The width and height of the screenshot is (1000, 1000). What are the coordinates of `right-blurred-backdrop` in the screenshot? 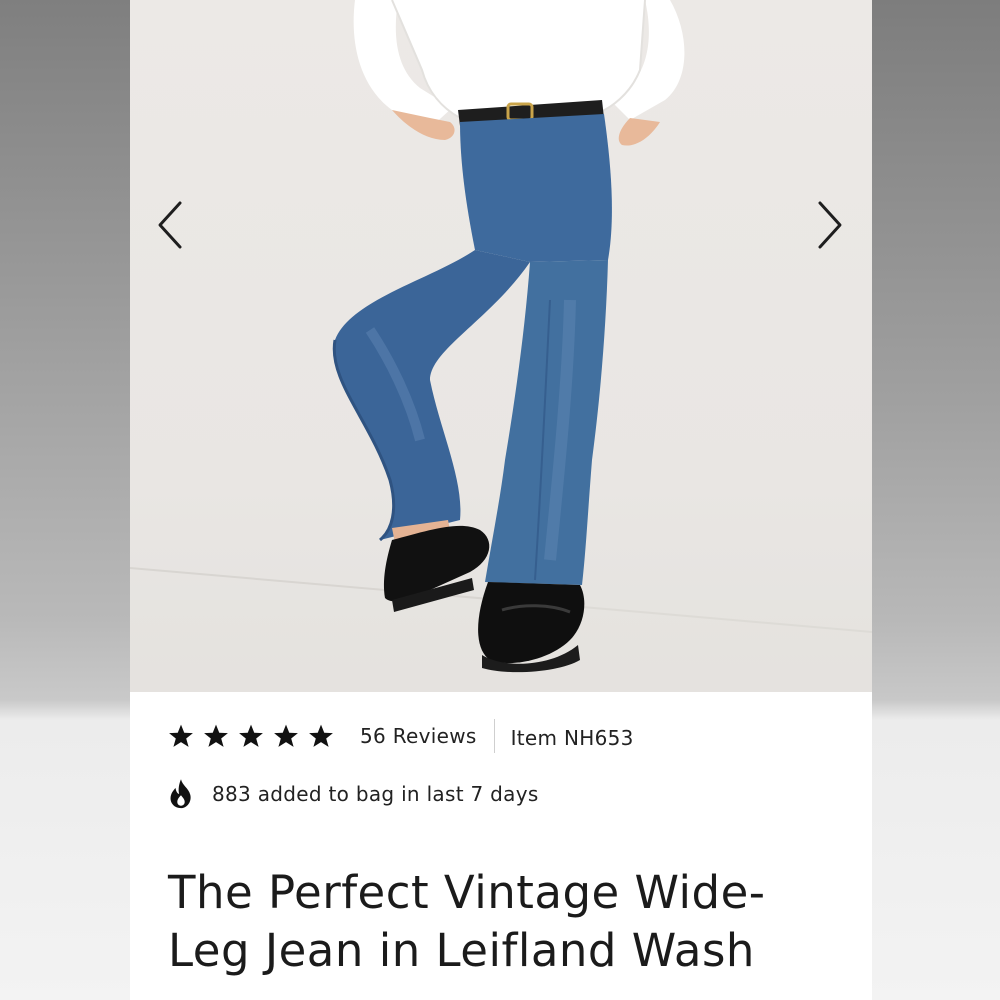 It's located at (935, 500).